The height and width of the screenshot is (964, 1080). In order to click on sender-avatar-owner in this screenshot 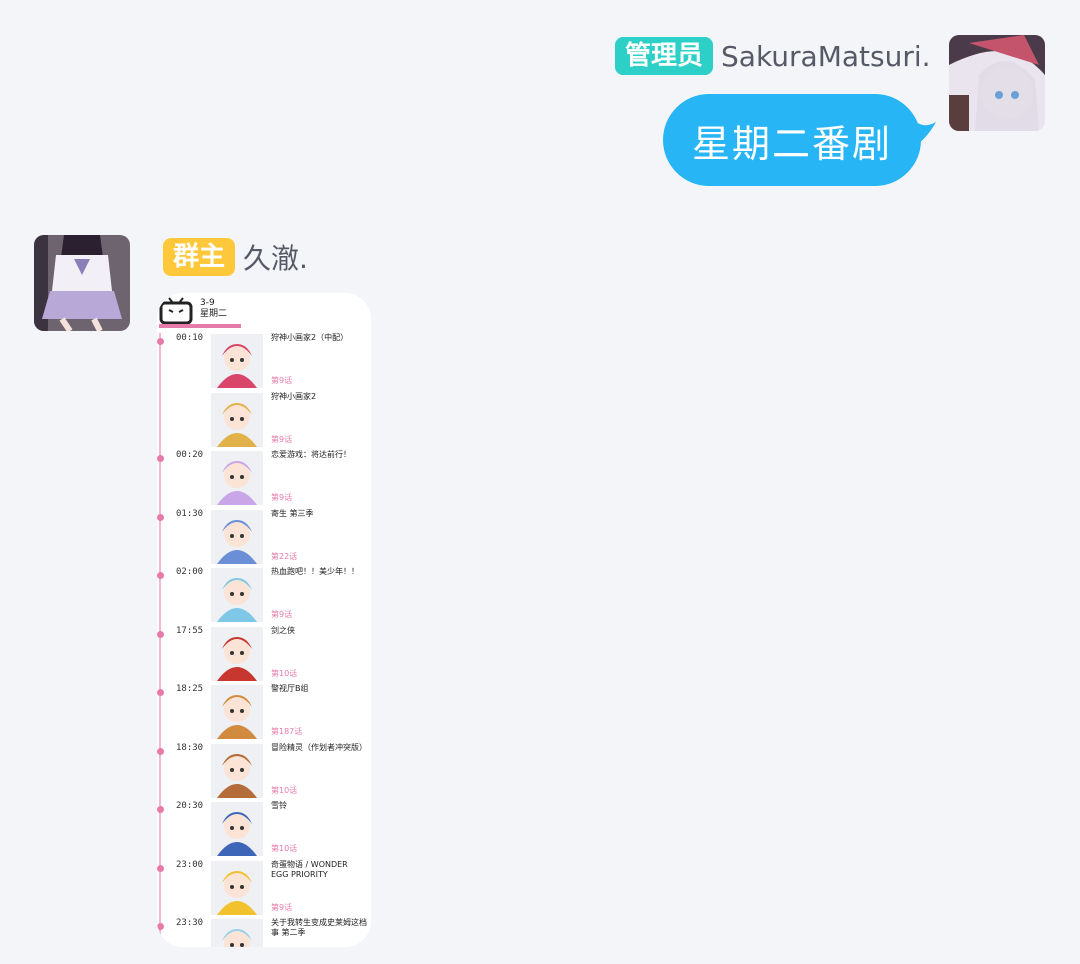, I will do `click(82, 283)`.